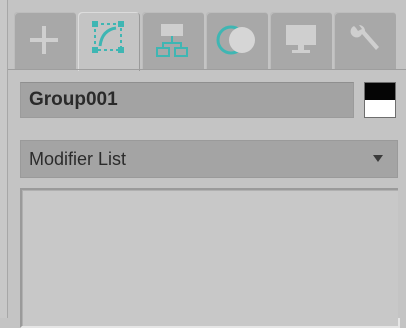 This screenshot has height=328, width=406. Describe the element at coordinates (78, 158) in the screenshot. I see `modifier-list-label: Modifier List` at that location.